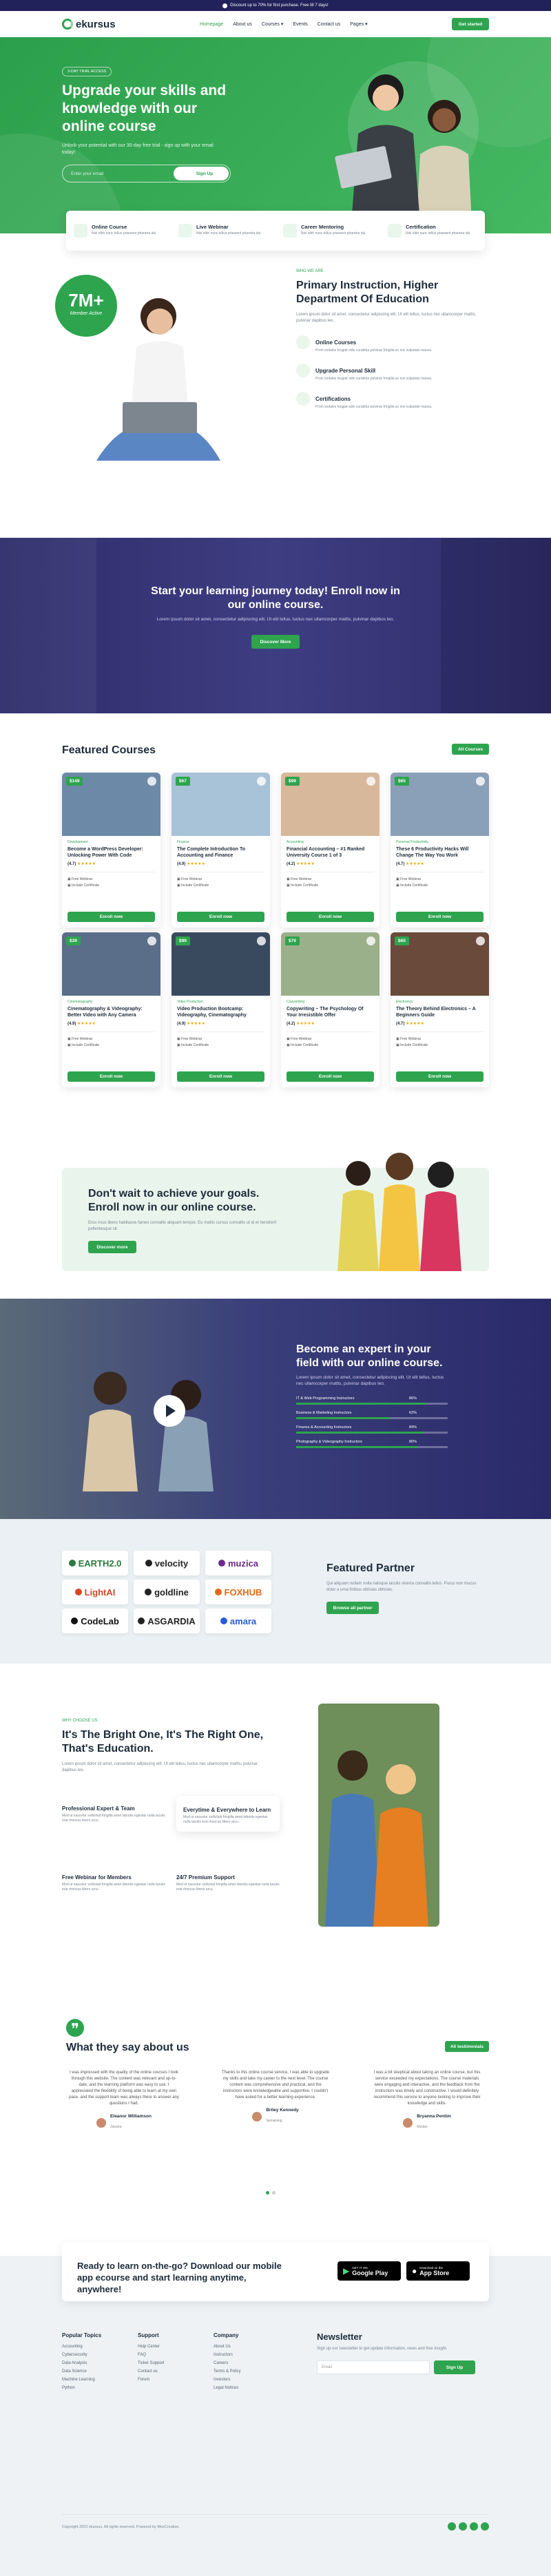  Describe the element at coordinates (329, 24) in the screenshot. I see `nav-link-contact: Contact us` at that location.